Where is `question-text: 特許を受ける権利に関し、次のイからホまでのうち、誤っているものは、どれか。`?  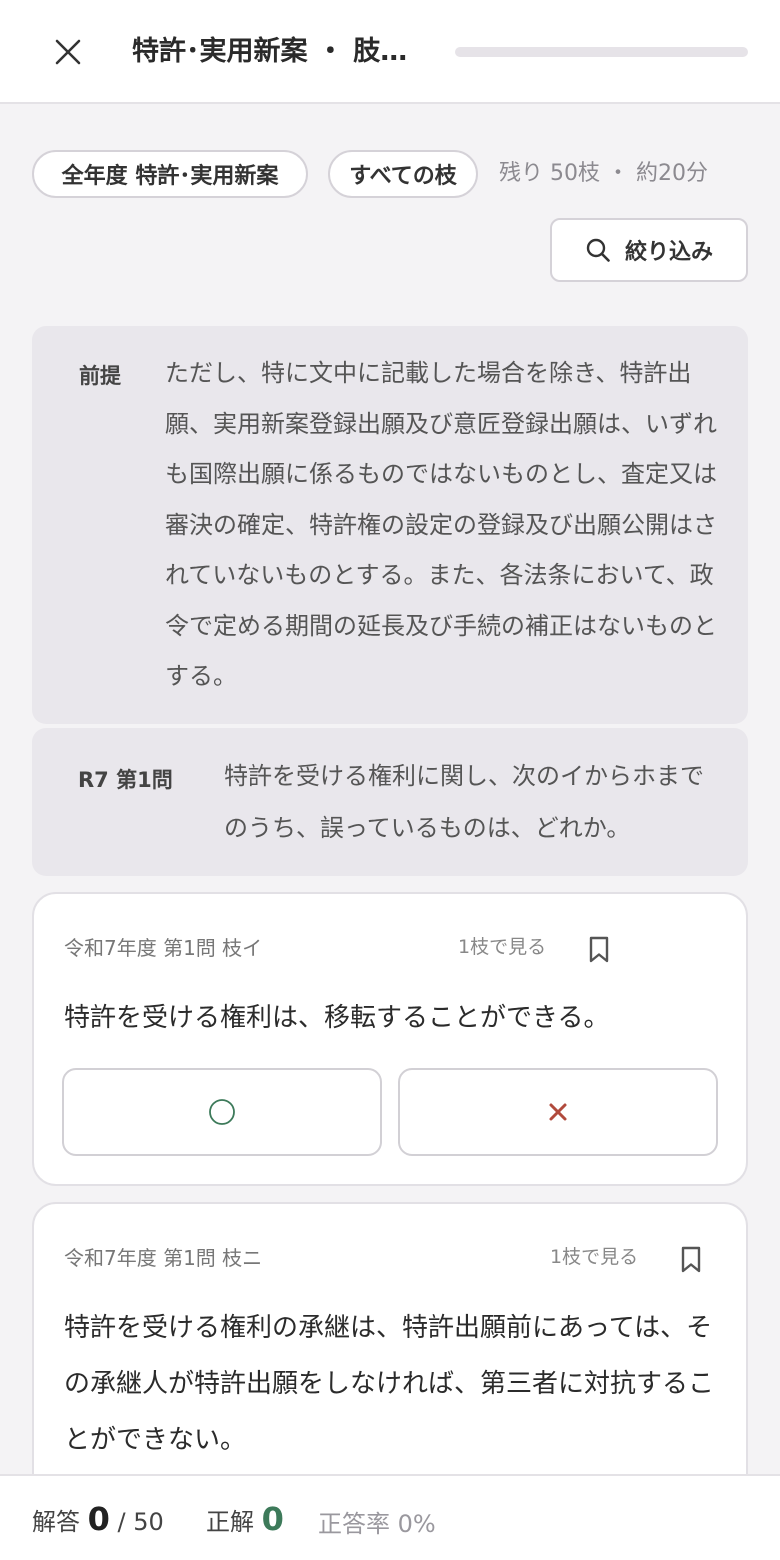
question-text: 特許を受ける権利に関し、次のイからホまでのうち、誤っているものは、どれか。 is located at coordinates (464, 802).